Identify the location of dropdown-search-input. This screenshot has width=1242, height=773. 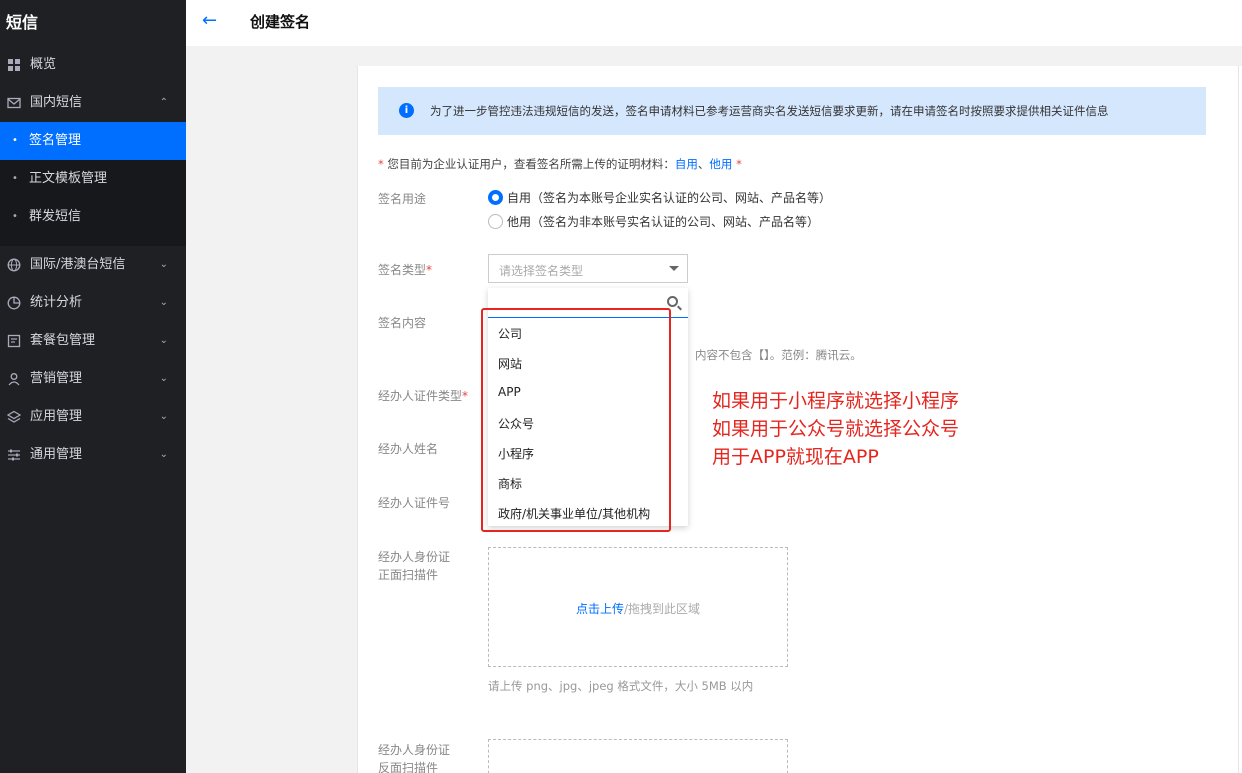
(588, 303).